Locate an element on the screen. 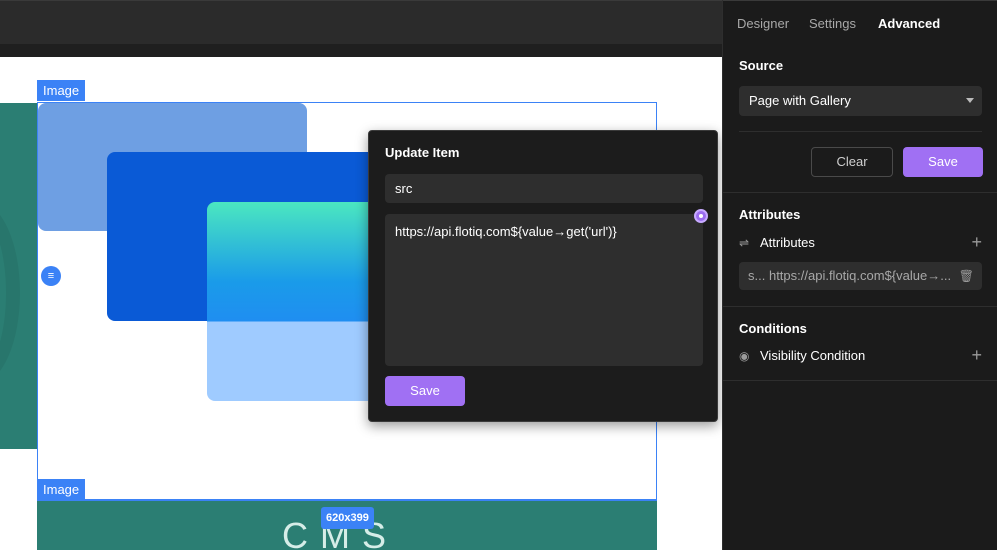 The image size is (997, 550). attribute-item: s... https://api.flotiq.com${value→... 🗑 is located at coordinates (860, 276).